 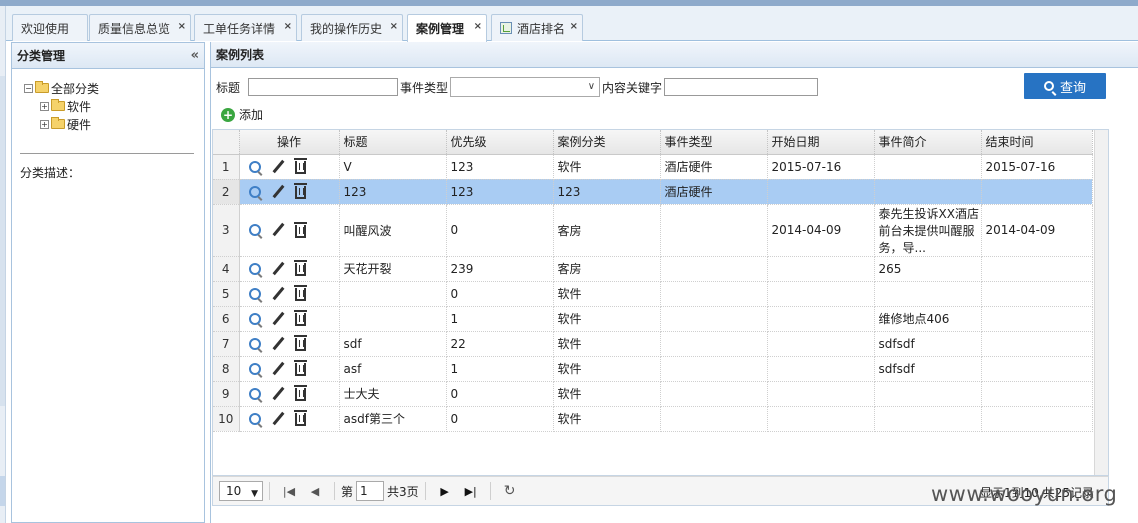 I want to click on cell-summary, so click(x=928, y=294).